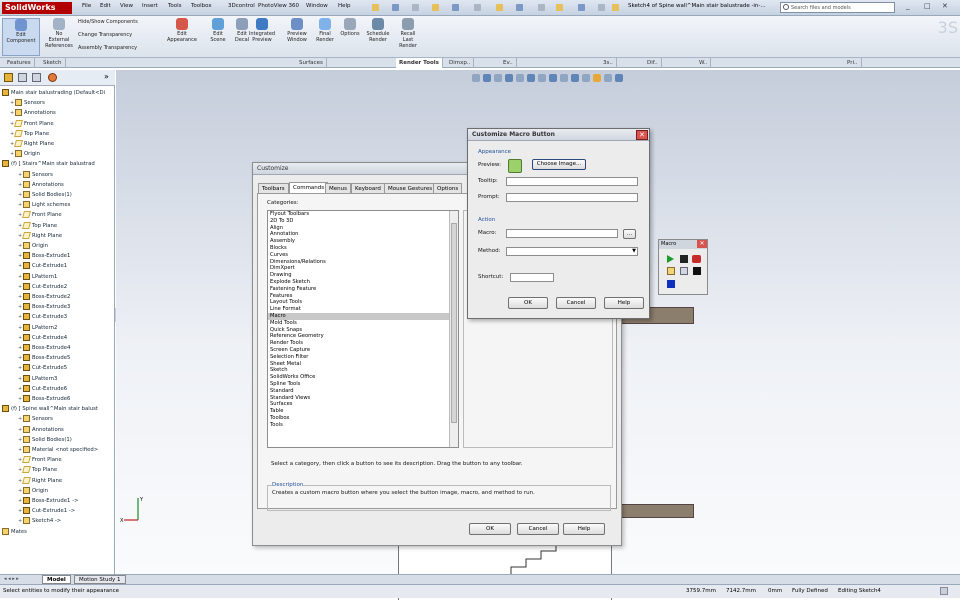 The width and height of the screenshot is (960, 600). What do you see at coordinates (363, 214) in the screenshot?
I see `category-item: Flyout Toolbars` at bounding box center [363, 214].